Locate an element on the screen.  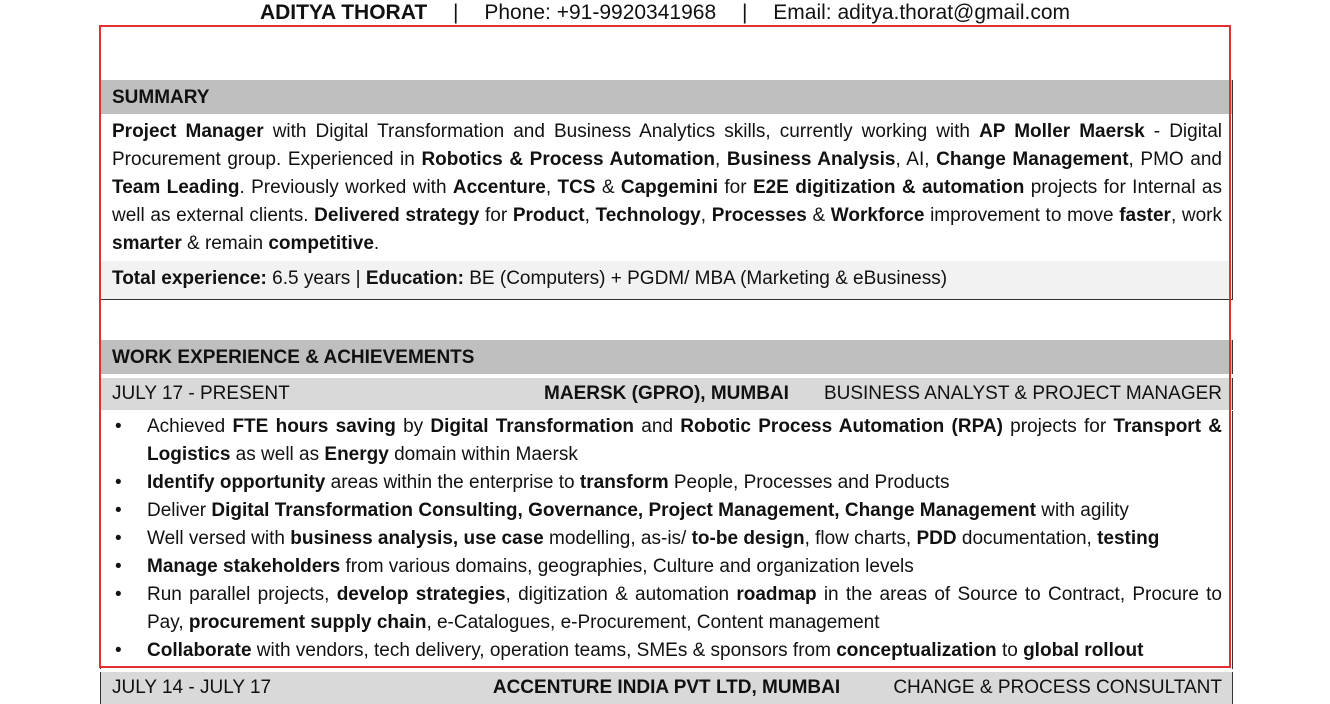
text-run: modelling, as-is/ is located at coordinates (617, 538).